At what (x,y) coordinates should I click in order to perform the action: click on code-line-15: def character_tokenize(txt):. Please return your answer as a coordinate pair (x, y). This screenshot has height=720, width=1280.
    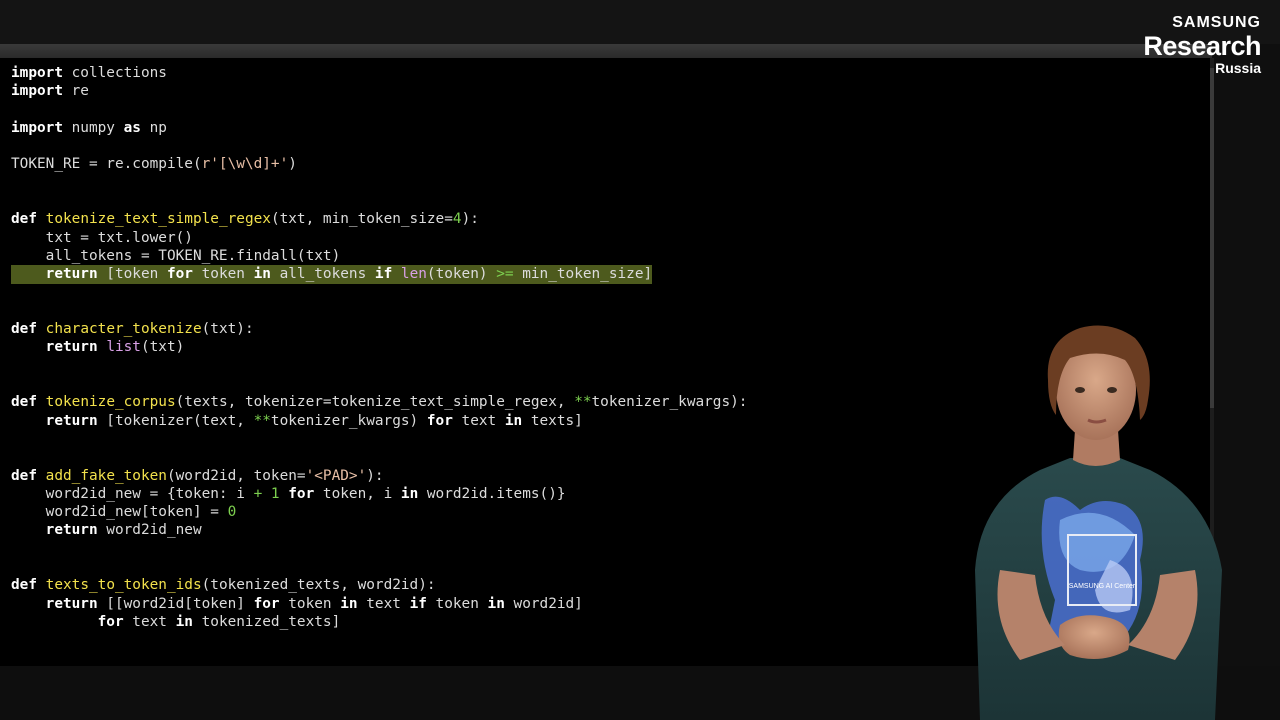
    Looking at the image, I should click on (132, 329).